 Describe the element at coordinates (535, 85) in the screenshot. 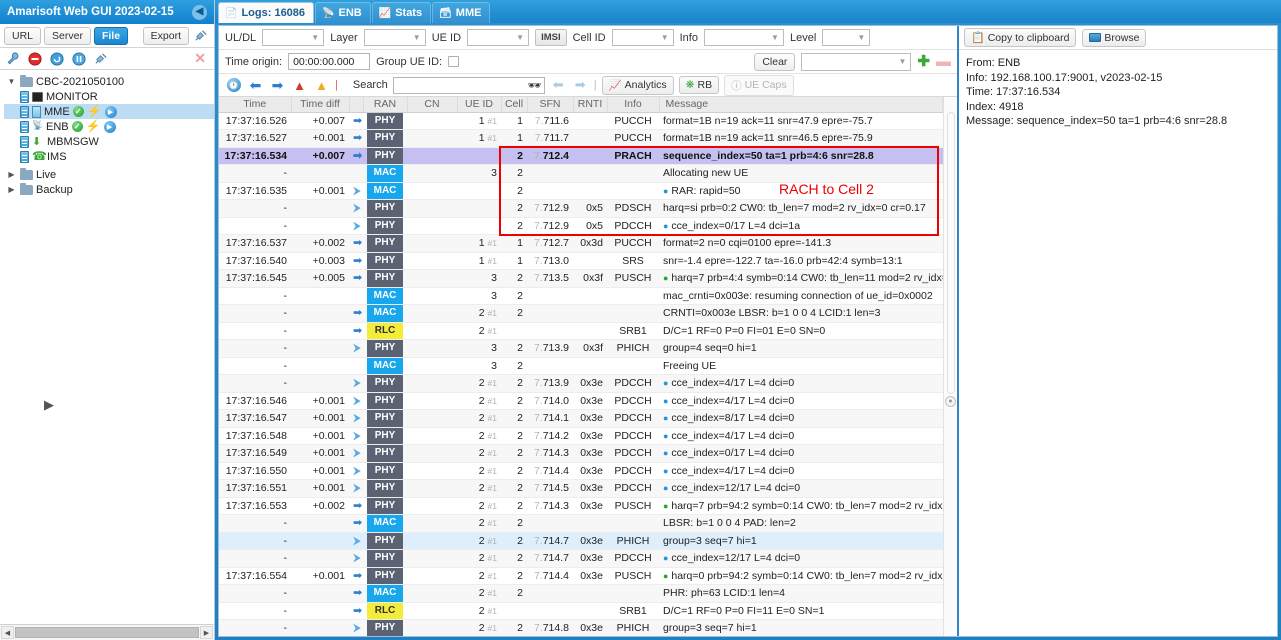

I see `binoculars-icon: 🕶` at that location.